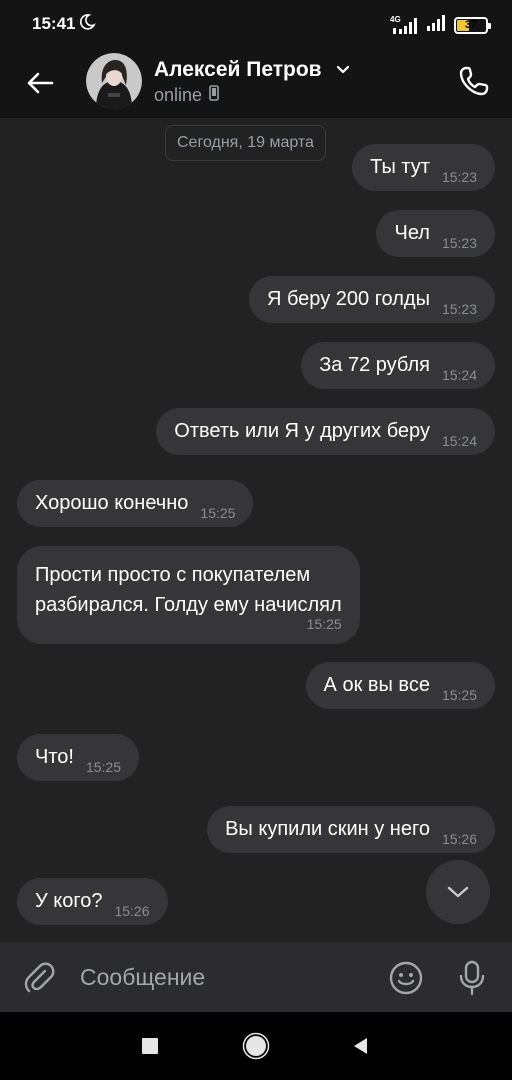 Image resolution: width=512 pixels, height=1080 pixels. I want to click on message-text: Чел, so click(412, 233).